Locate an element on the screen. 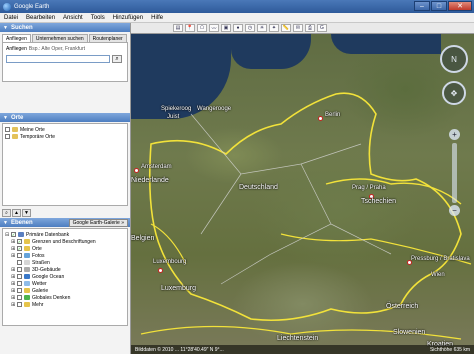  layer-label: Wetter is located at coordinates (39, 283).